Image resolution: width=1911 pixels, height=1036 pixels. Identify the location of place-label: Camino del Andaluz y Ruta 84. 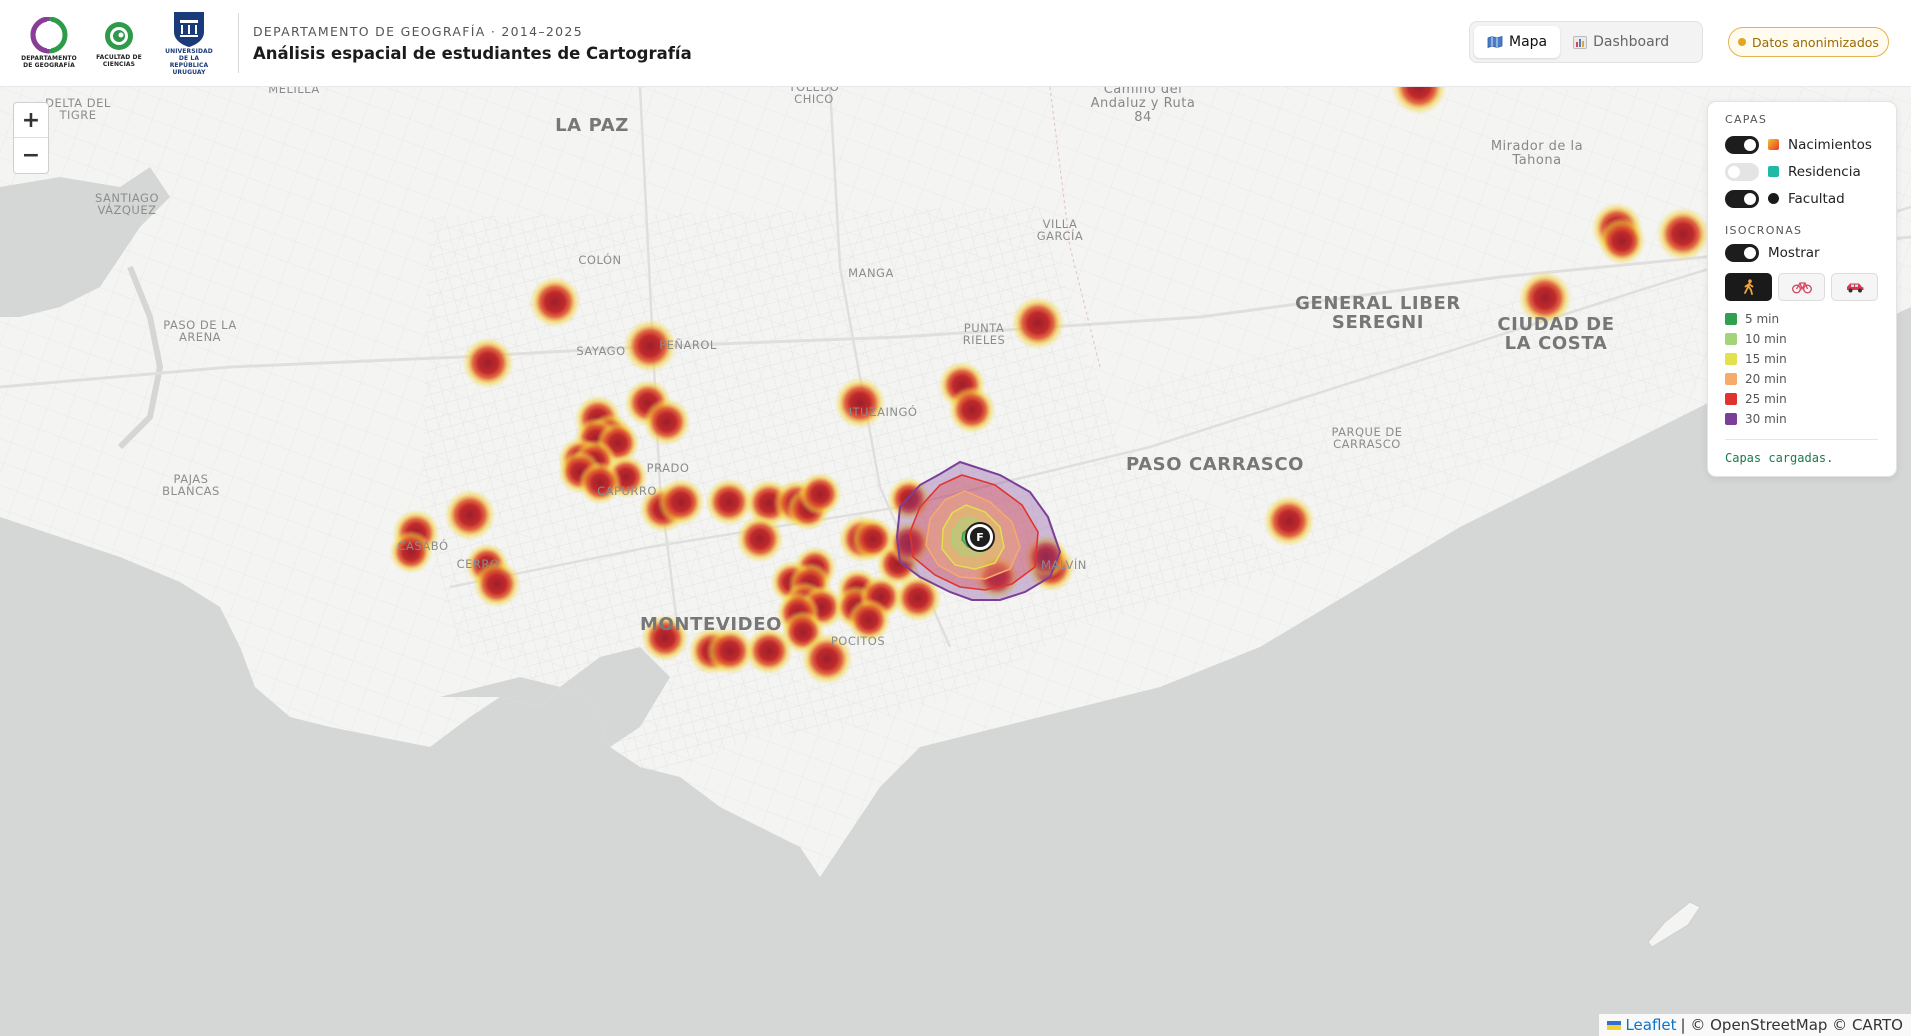
(1143, 106).